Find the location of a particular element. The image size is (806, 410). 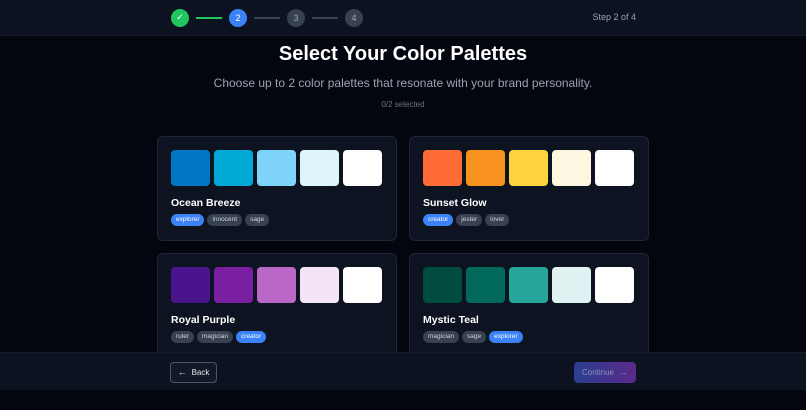

archetype-tags: creator jester lover is located at coordinates (466, 220).